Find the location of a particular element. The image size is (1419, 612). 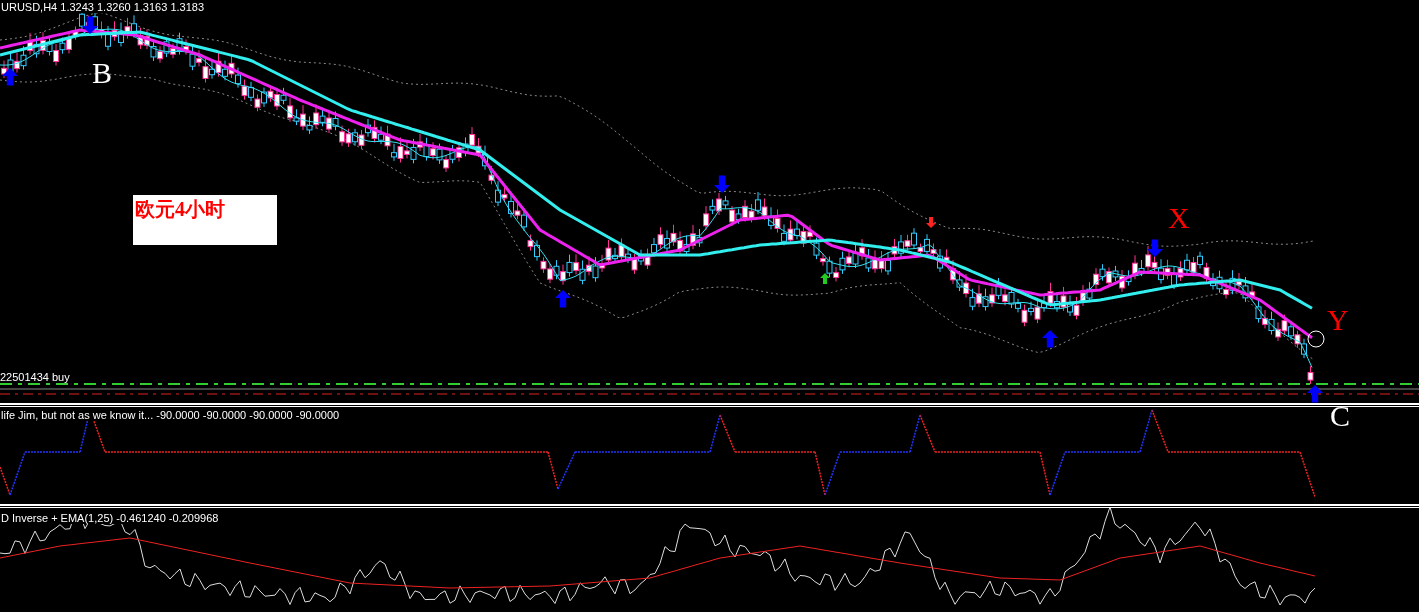

annotation-letter: X is located at coordinates (1179, 218).